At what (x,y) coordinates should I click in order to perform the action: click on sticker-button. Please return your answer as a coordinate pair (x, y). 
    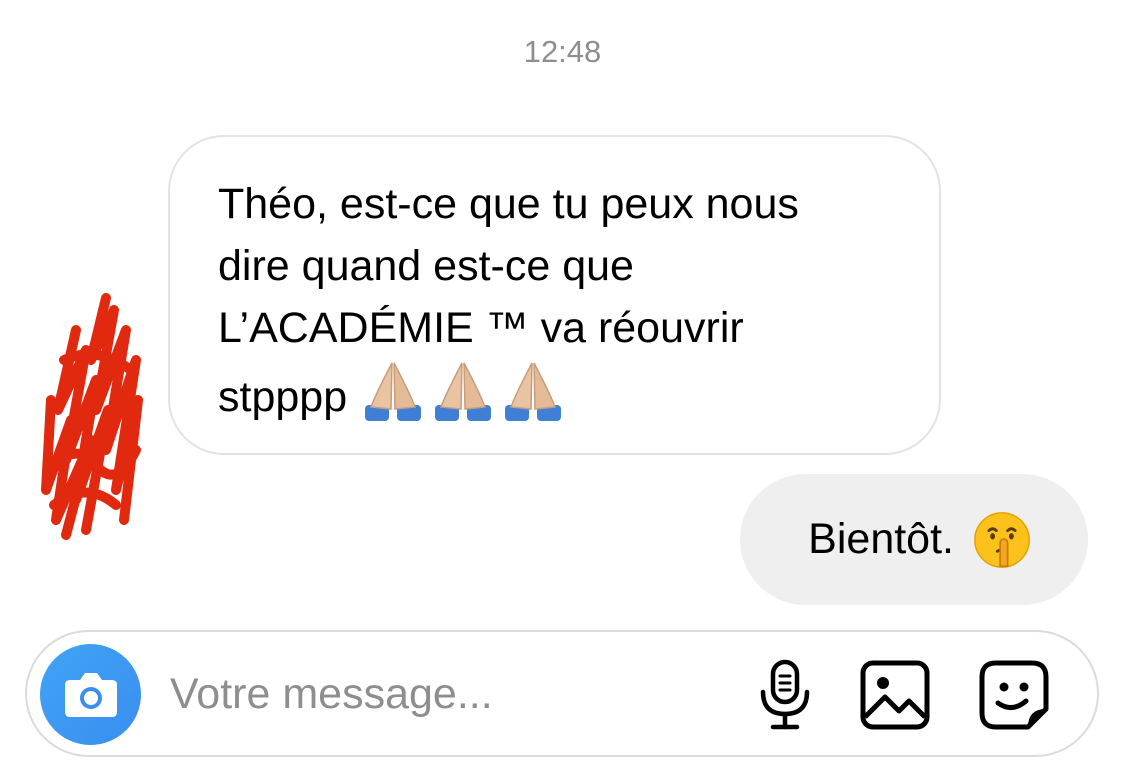
    Looking at the image, I should click on (1014, 695).